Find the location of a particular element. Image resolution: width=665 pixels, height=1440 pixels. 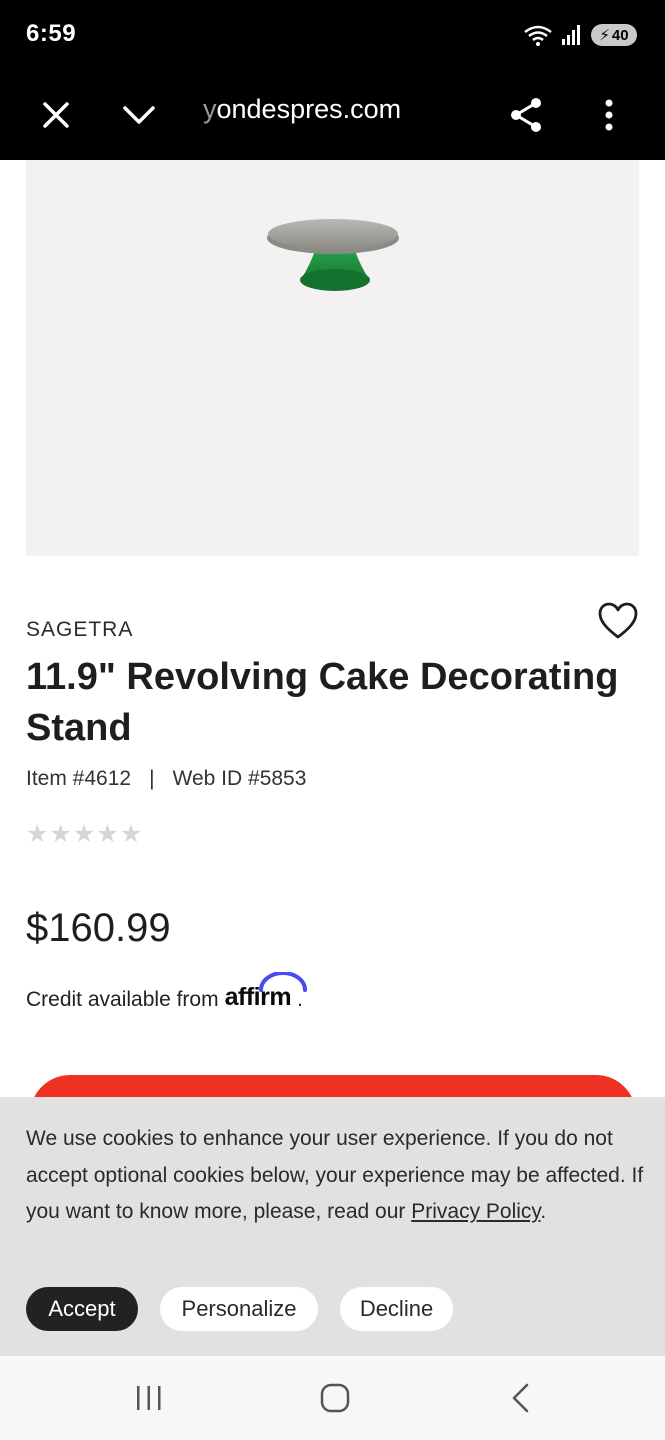

cake-stand-image is located at coordinates (333, 255).